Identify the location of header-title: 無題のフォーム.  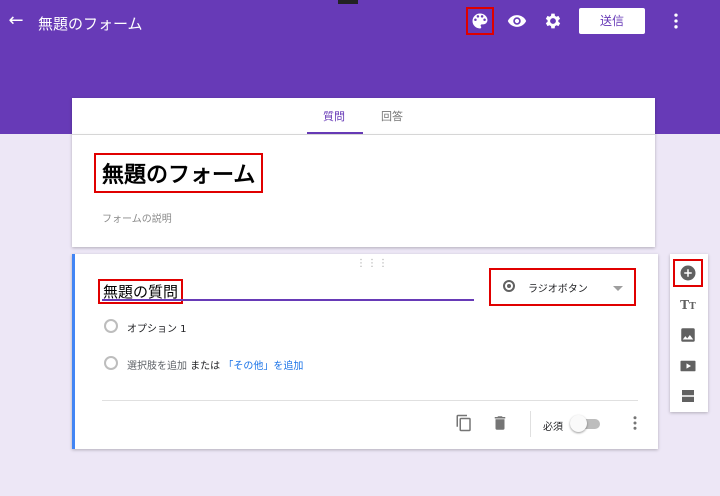
(90, 24).